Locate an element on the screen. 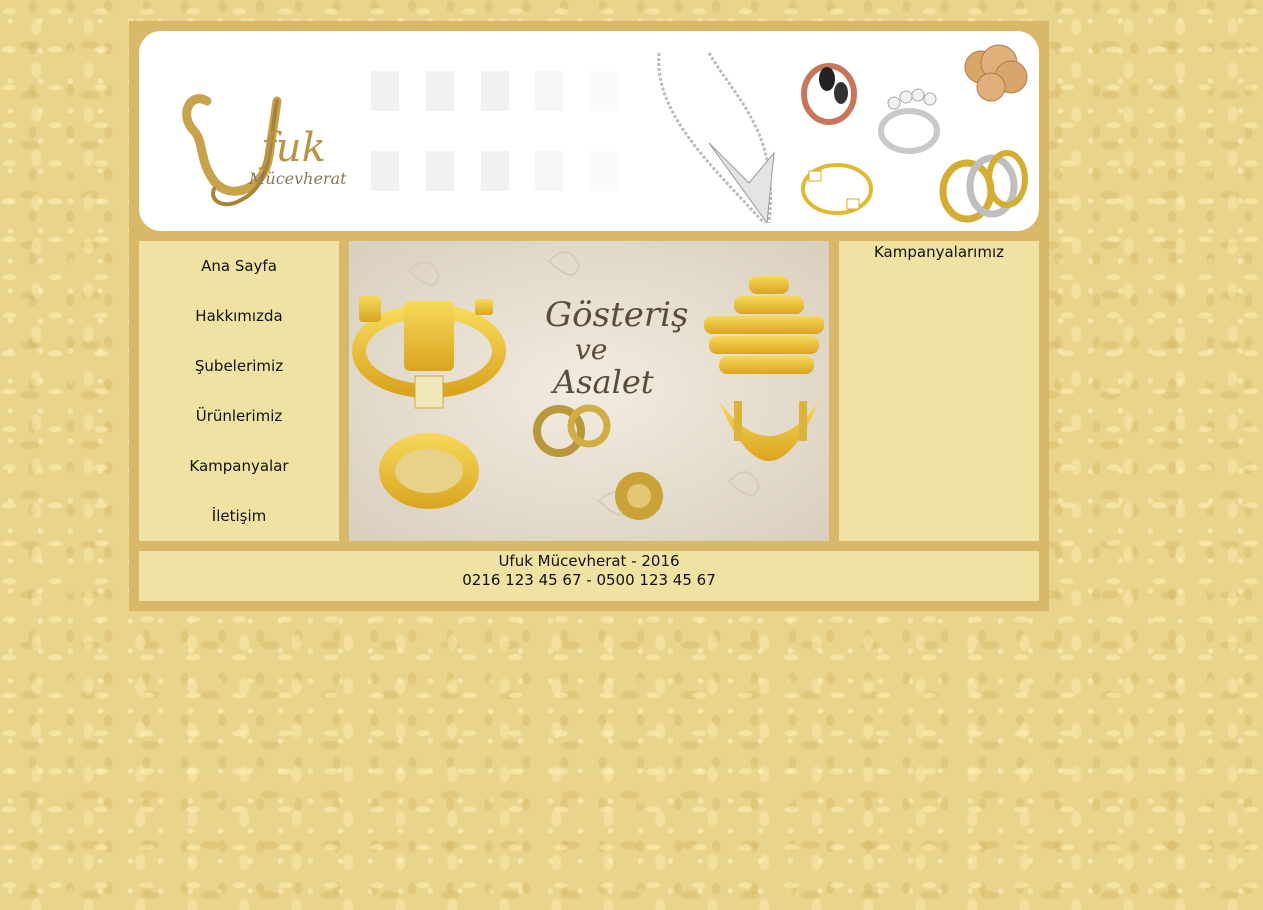 The width and height of the screenshot is (1263, 910). banner-art: Gösteriş ve Asalet is located at coordinates (589, 391).